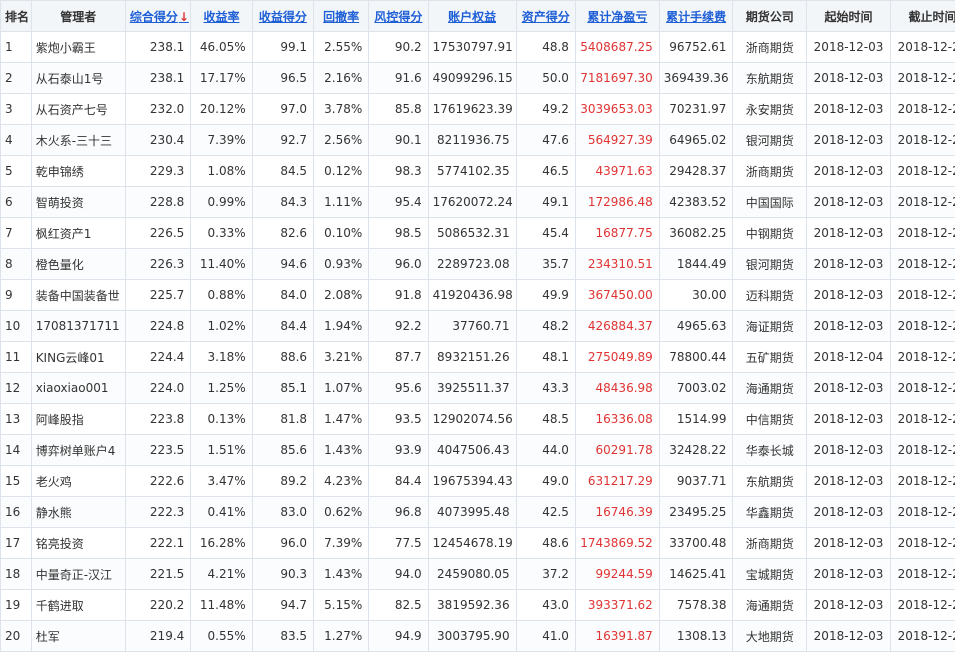  I want to click on cell-asset-score: 48.2, so click(545, 326).